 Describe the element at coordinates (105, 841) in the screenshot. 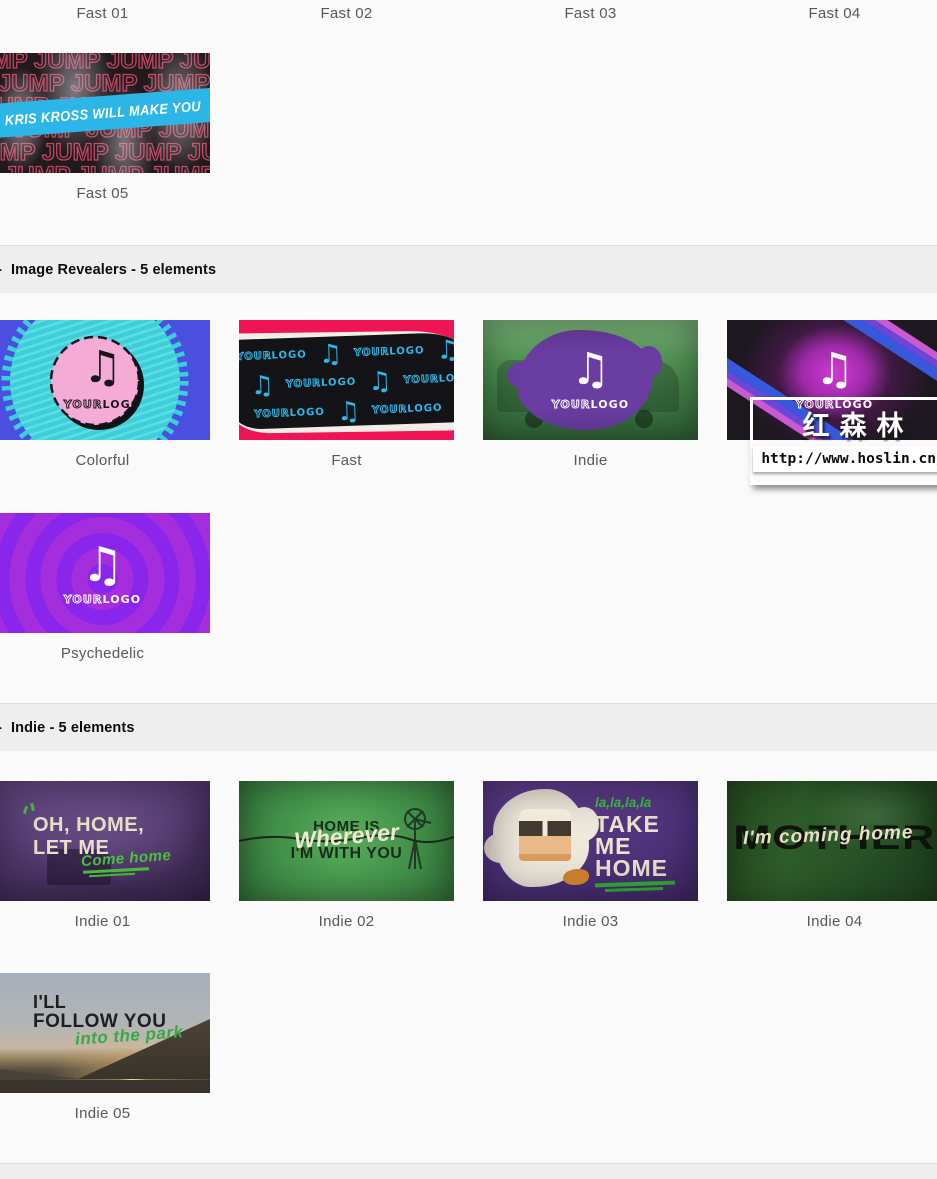

I see `thumbnail-indie-01: OH, HOME, LET ME Come home` at that location.